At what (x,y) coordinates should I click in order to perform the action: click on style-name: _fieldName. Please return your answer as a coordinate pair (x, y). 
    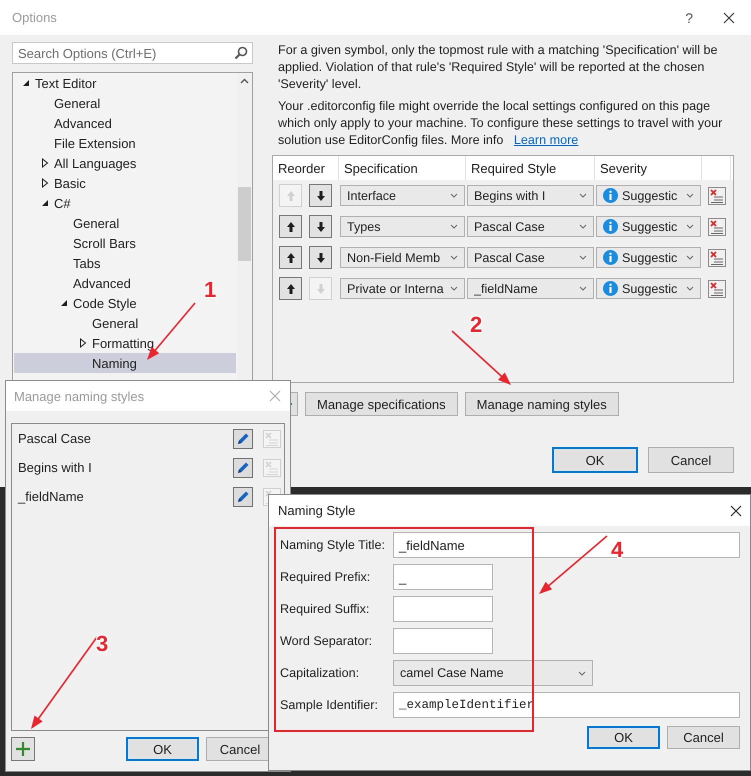
    Looking at the image, I should click on (120, 496).